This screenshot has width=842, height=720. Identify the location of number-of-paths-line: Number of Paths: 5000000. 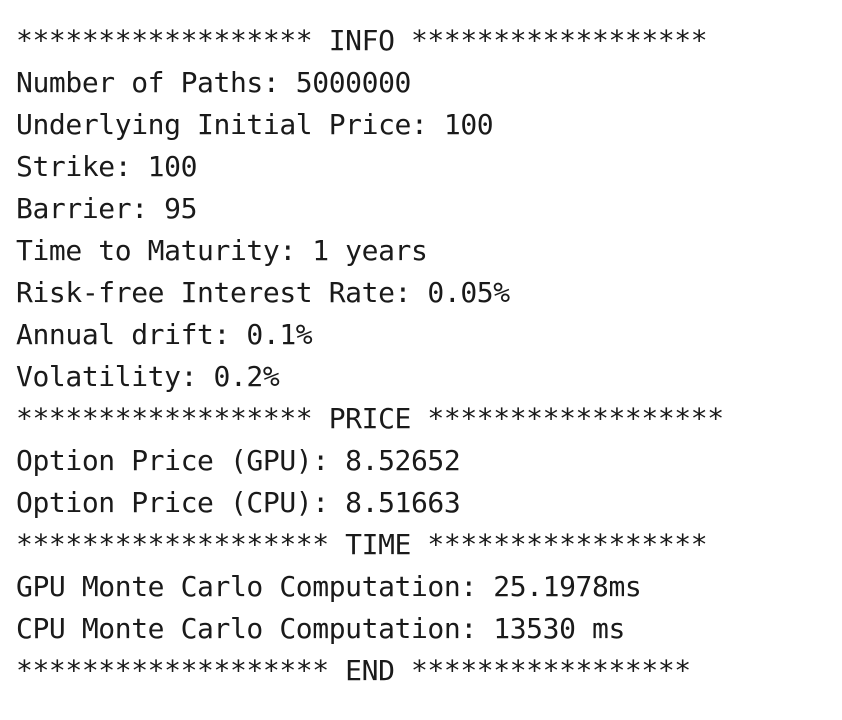
(213, 82).